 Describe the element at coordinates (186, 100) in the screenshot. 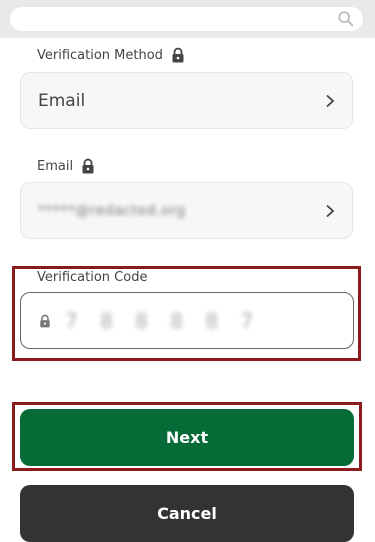

I see `verification-method-select: Email` at that location.